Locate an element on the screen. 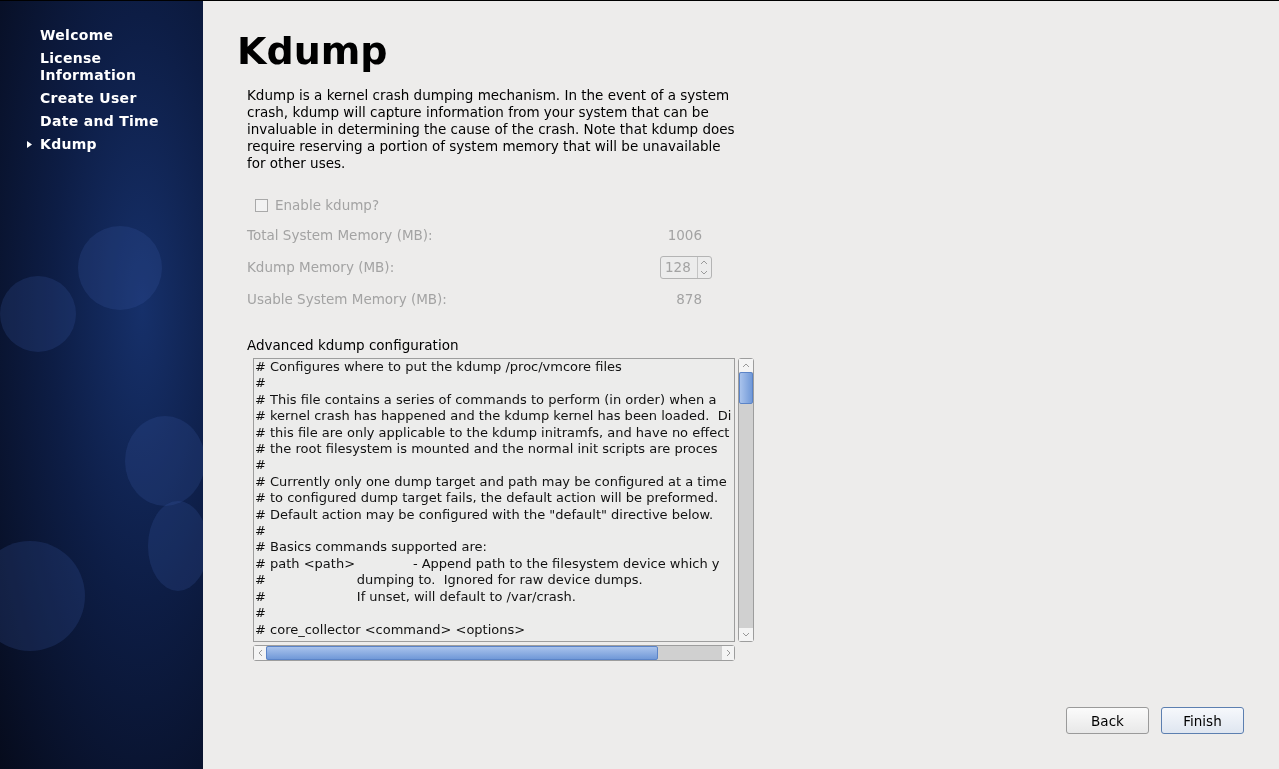 Image resolution: width=1279 pixels, height=769 pixels. vertical-scrollbar is located at coordinates (746, 500).